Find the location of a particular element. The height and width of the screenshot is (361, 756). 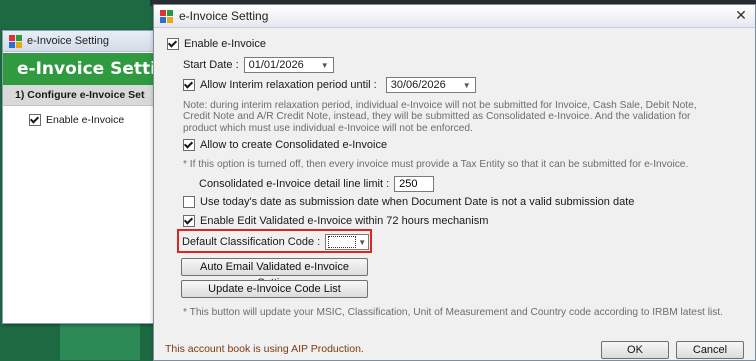

background-enable-label: Enable e-Invoice is located at coordinates (85, 120).